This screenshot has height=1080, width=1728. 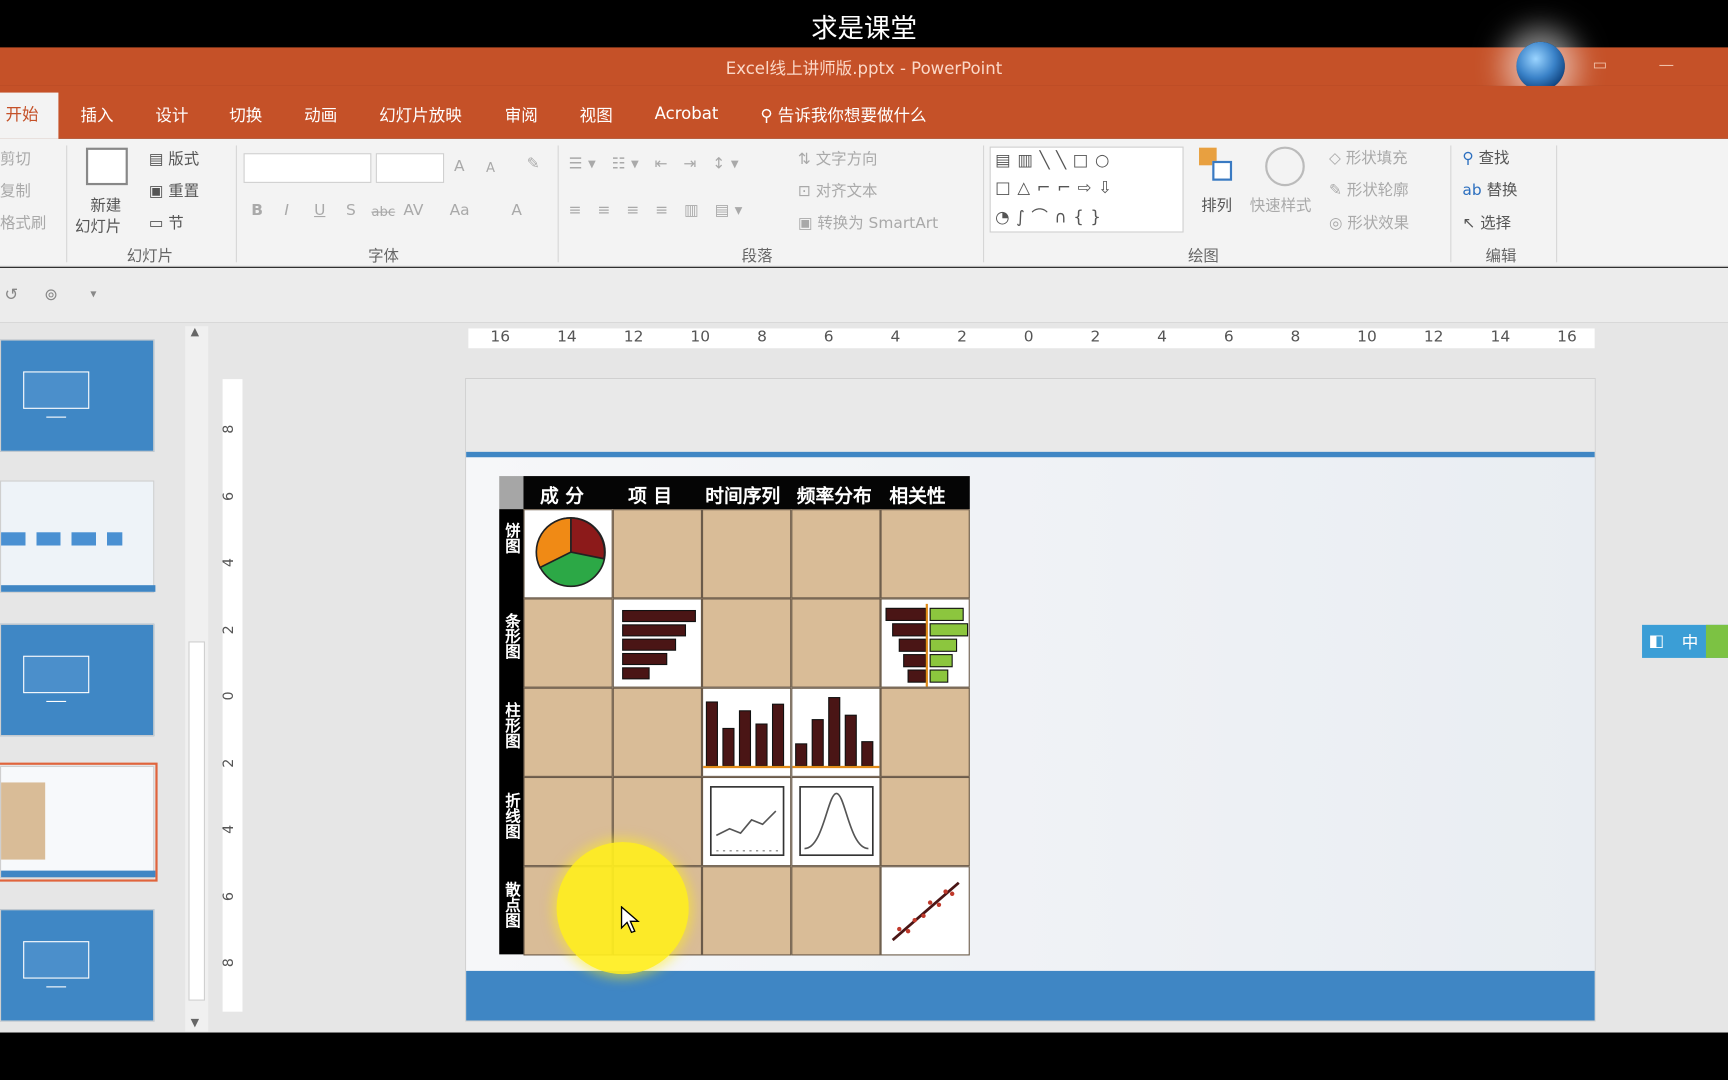 I want to click on start-from-beginning-icon: ⊚, so click(x=51, y=294).